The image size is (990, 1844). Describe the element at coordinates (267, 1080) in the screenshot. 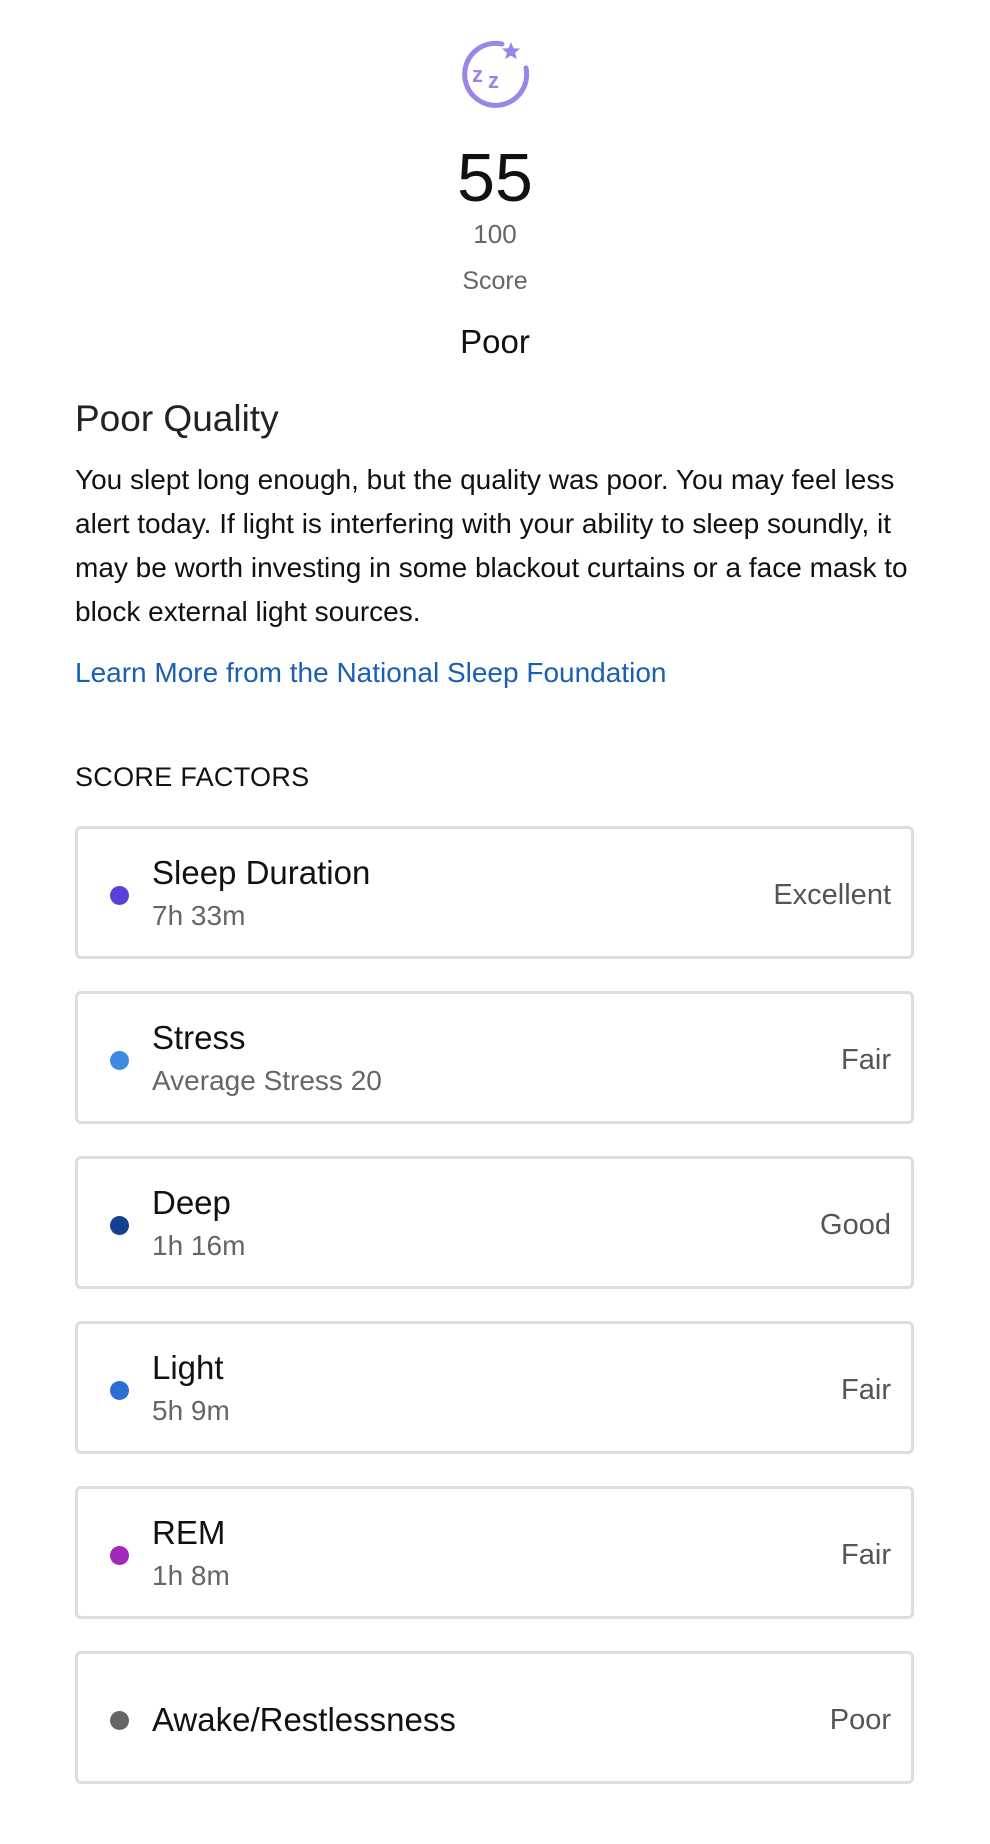

I see `factor-detail: Average Stress 20` at that location.